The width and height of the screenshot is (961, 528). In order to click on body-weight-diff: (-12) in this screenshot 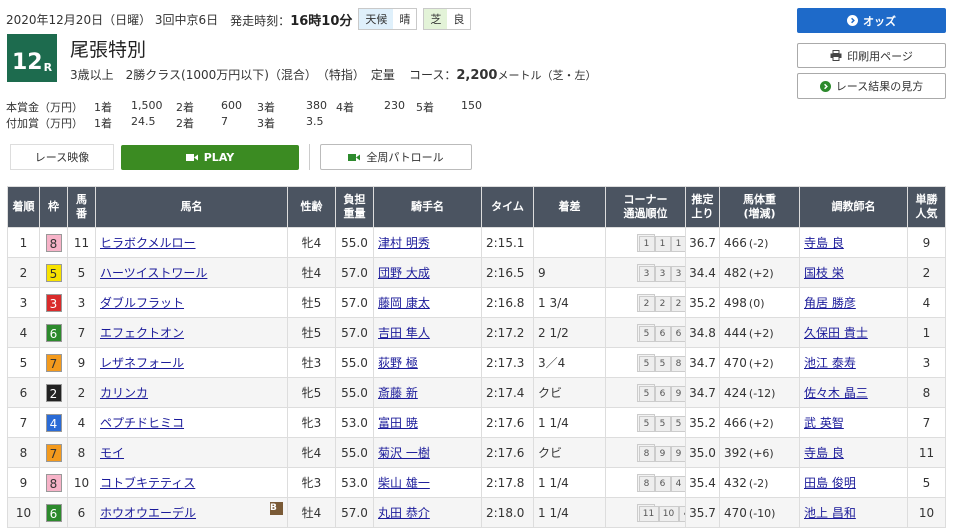, I will do `click(762, 393)`.